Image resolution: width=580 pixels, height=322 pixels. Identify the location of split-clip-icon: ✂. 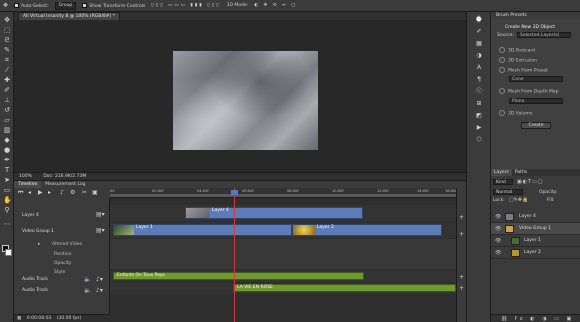
(84, 193).